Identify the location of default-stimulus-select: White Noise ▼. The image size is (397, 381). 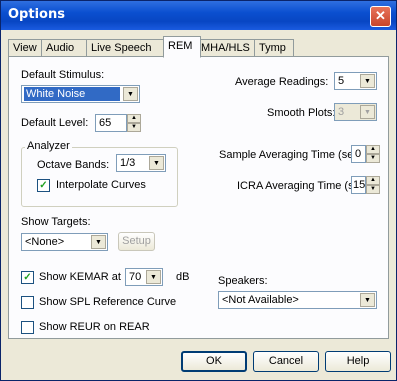
(80, 94).